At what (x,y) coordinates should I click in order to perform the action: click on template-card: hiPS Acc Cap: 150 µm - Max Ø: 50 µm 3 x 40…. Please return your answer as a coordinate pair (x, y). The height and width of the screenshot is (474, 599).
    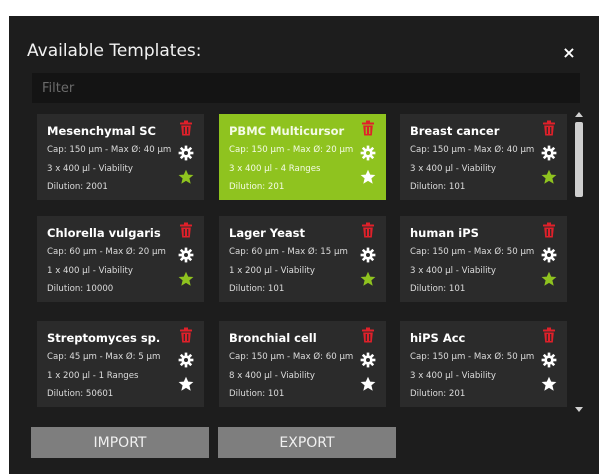
    Looking at the image, I should click on (483, 364).